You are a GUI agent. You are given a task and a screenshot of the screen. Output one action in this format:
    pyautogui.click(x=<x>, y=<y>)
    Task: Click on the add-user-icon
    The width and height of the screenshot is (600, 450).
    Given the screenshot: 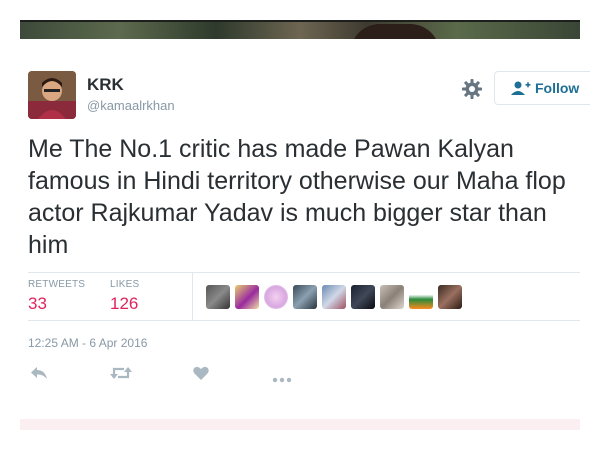 What is the action you would take?
    pyautogui.click(x=521, y=90)
    